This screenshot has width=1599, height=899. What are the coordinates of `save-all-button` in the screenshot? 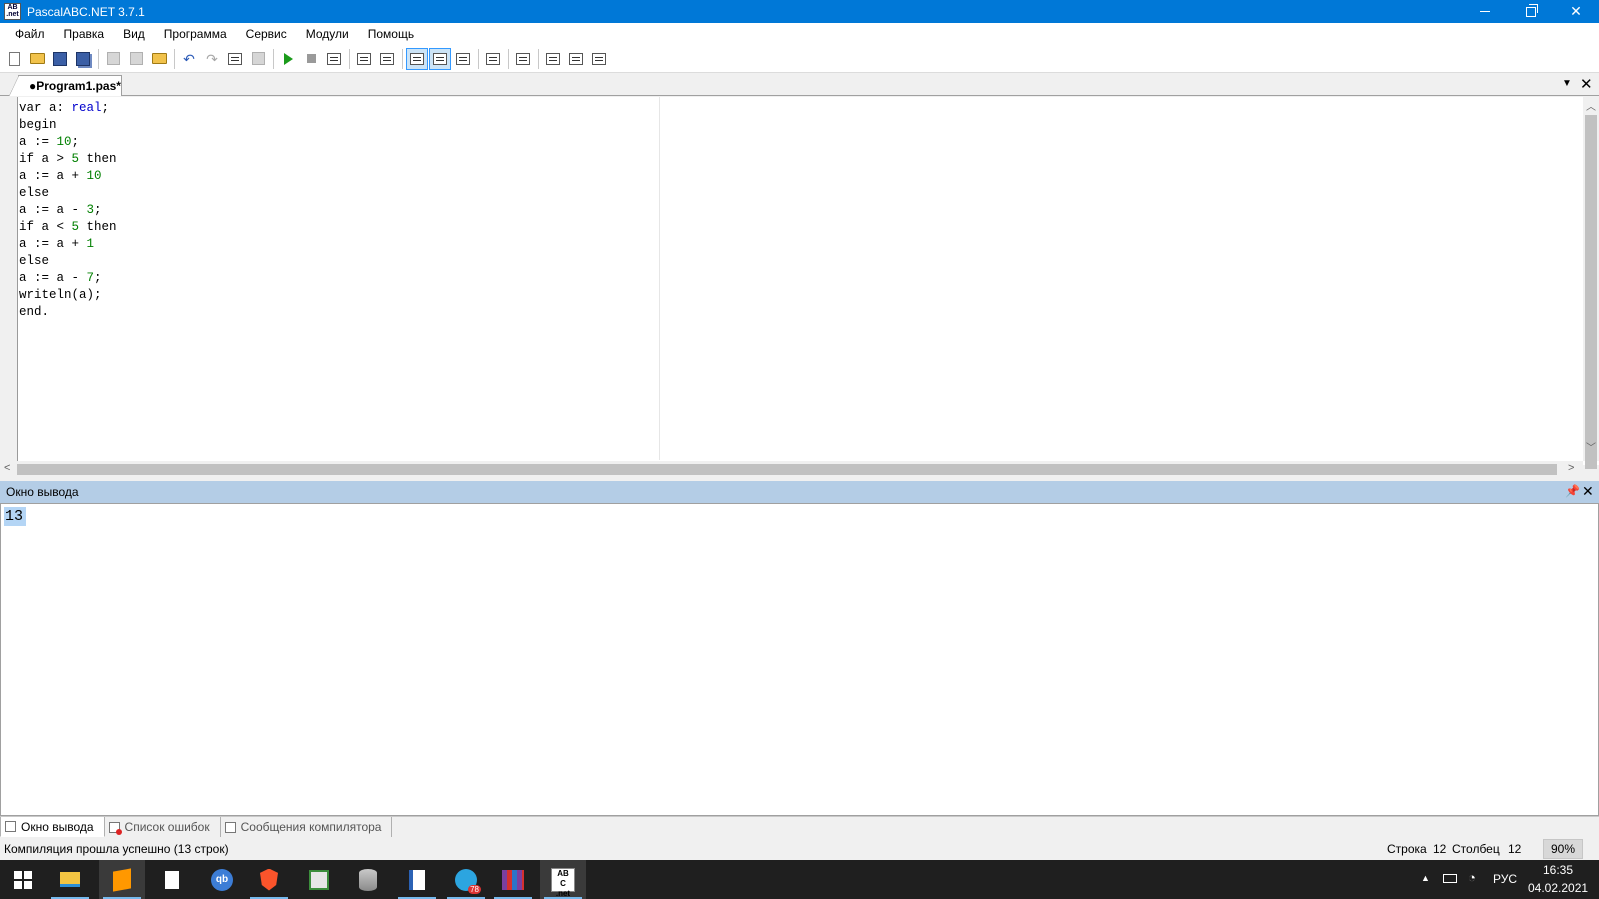 It's located at (83, 59).